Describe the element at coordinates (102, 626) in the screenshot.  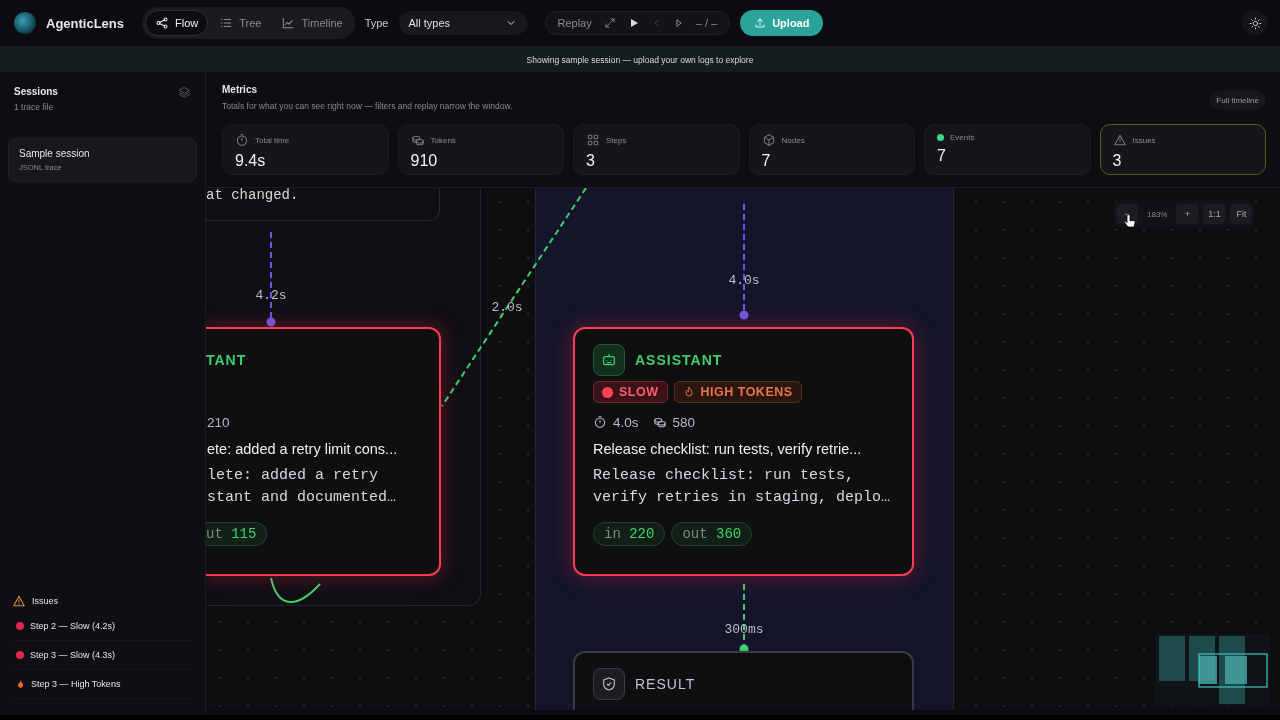
I see `issue-item: Step 2 — Slow (4.2s)` at that location.